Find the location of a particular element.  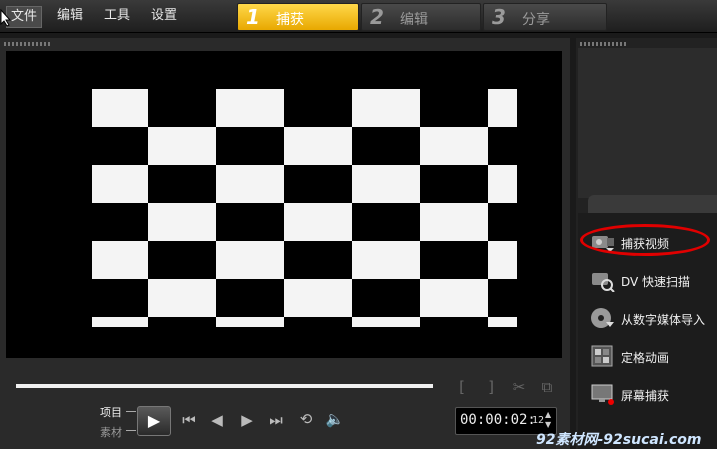

screen-capture-icon is located at coordinates (602, 394).